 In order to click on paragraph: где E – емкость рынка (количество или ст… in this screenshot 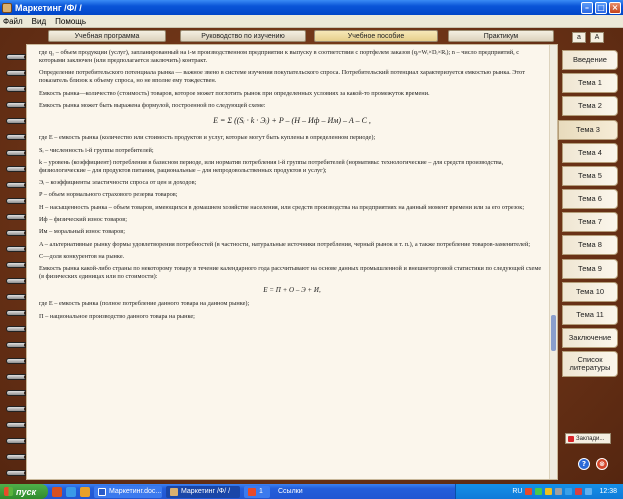, I will do `click(207, 138)`.